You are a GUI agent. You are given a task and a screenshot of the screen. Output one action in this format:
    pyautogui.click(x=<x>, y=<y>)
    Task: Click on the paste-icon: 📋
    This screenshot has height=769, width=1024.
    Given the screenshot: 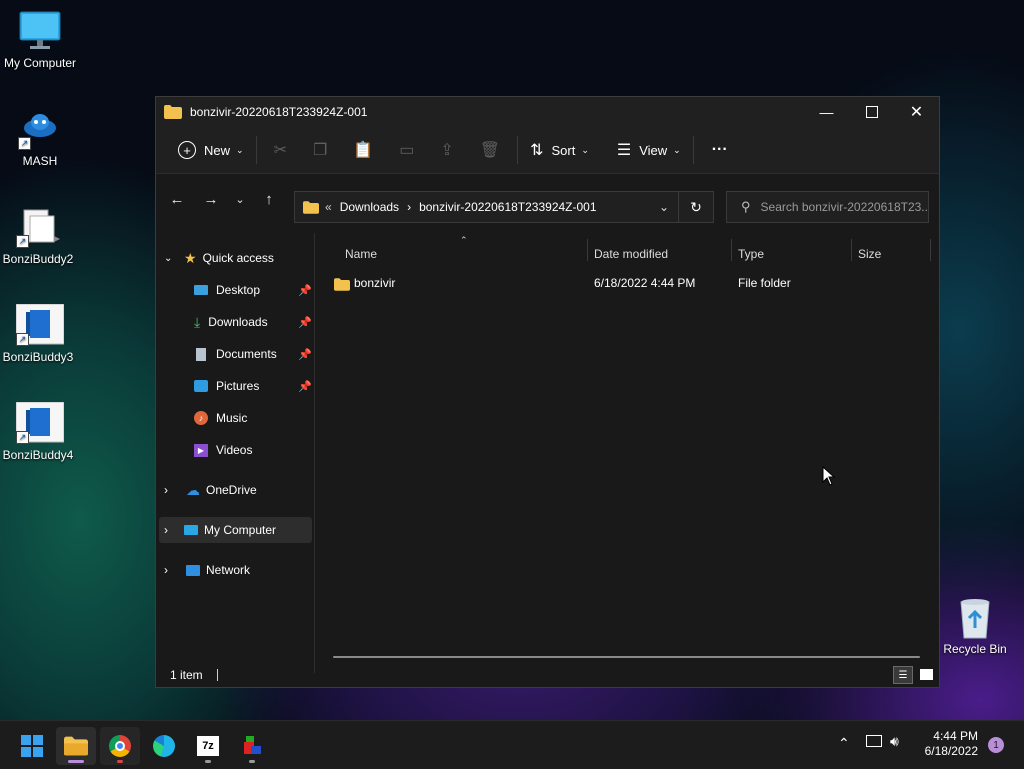 What is the action you would take?
    pyautogui.click(x=363, y=150)
    